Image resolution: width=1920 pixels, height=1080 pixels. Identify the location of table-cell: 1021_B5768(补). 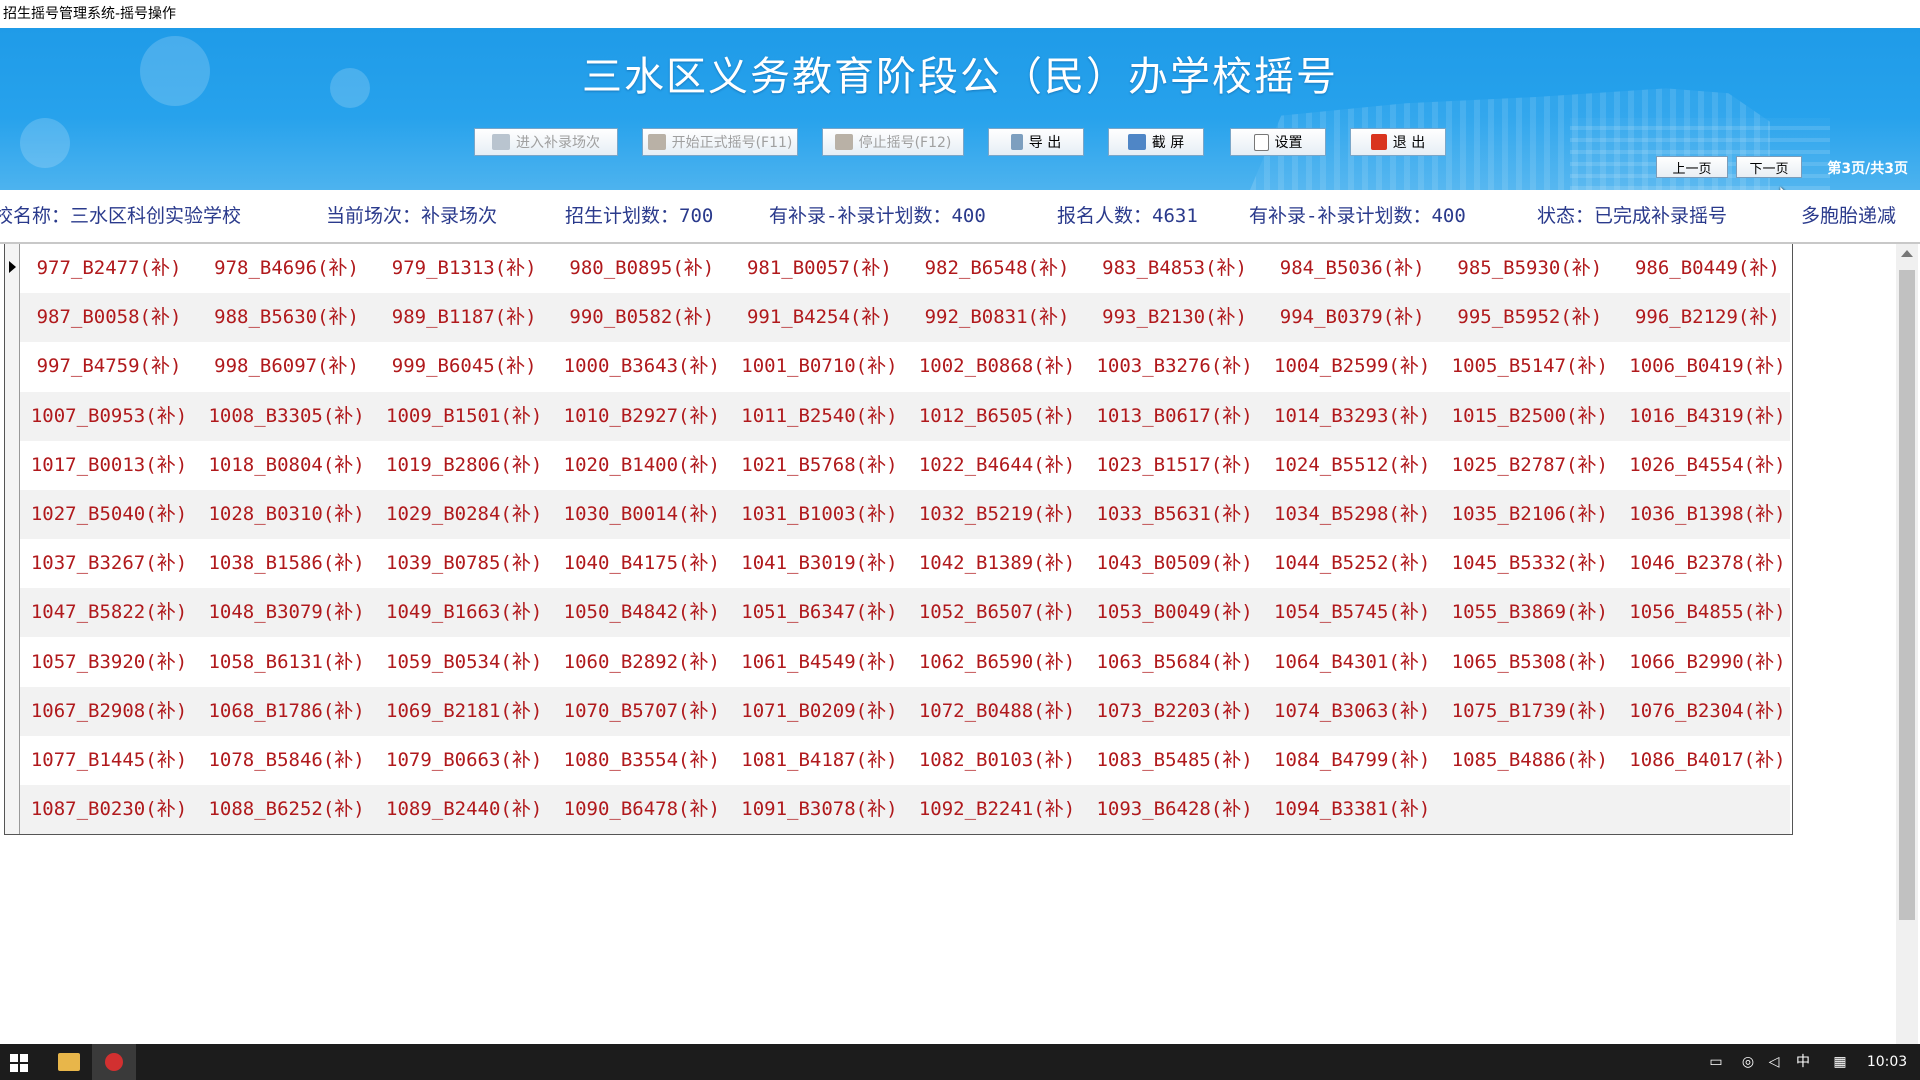
(819, 465).